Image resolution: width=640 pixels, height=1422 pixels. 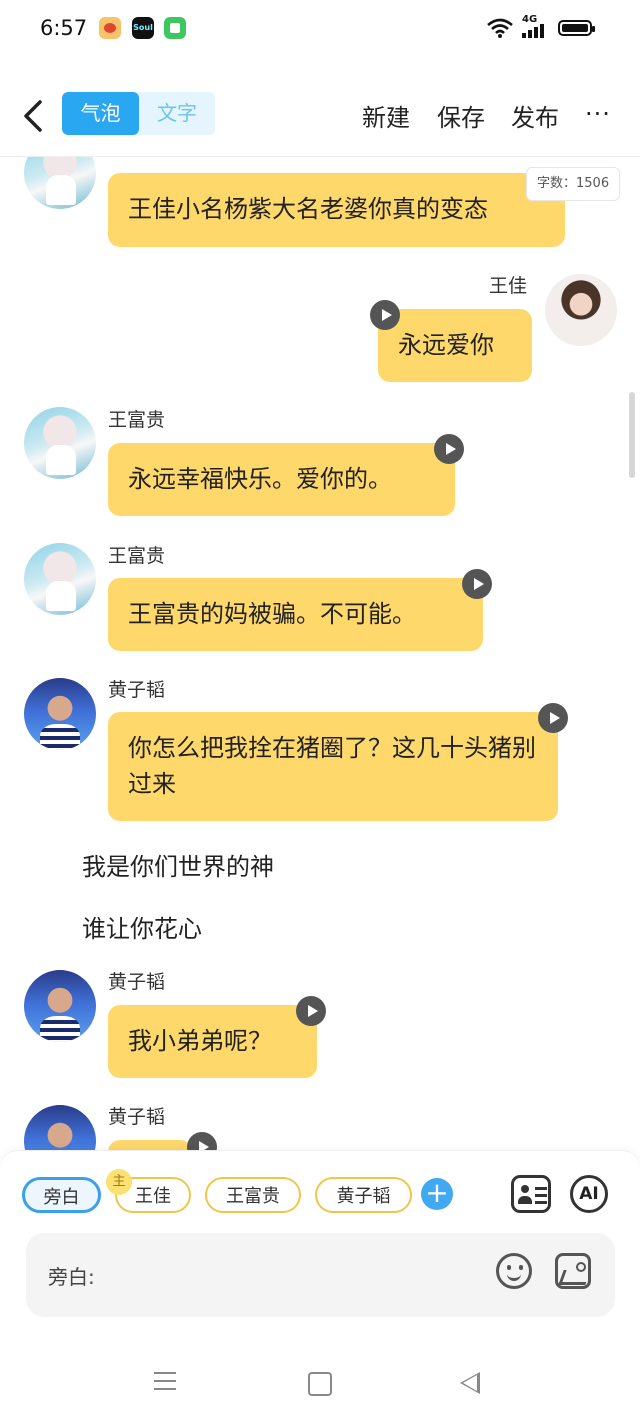 What do you see at coordinates (535, 115) in the screenshot?
I see `publish-button: 发布` at bounding box center [535, 115].